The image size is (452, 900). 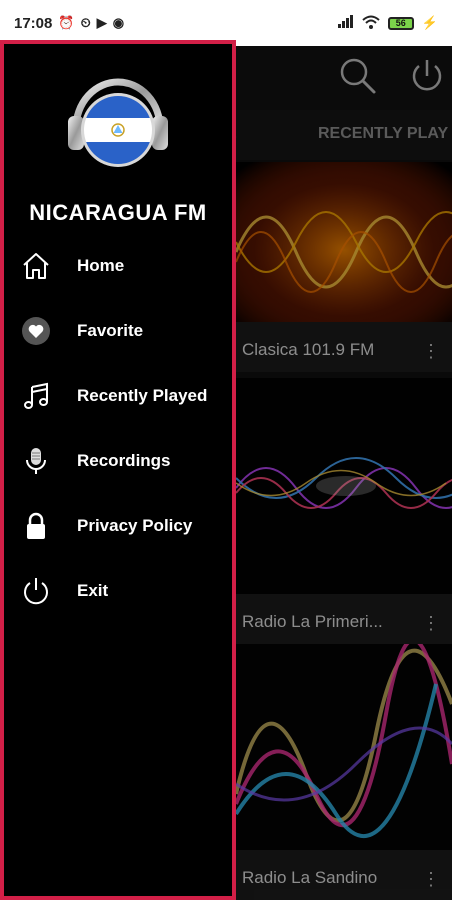 What do you see at coordinates (118, 22) in the screenshot?
I see `notification-app-icon: ◉` at bounding box center [118, 22].